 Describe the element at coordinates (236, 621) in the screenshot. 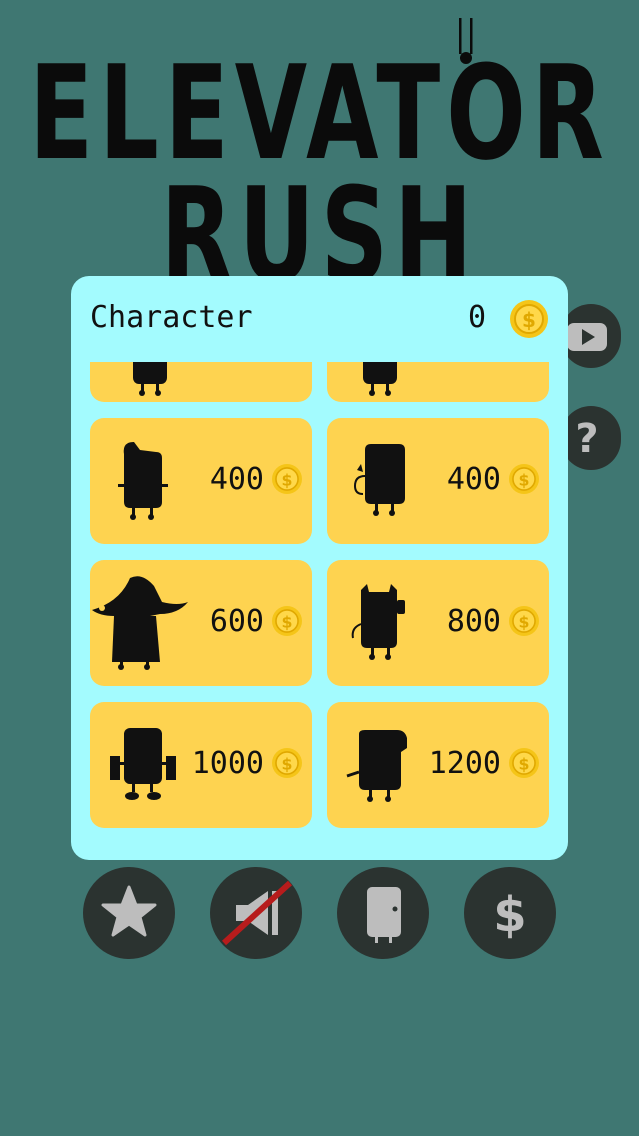

I see `character-price: 600` at that location.